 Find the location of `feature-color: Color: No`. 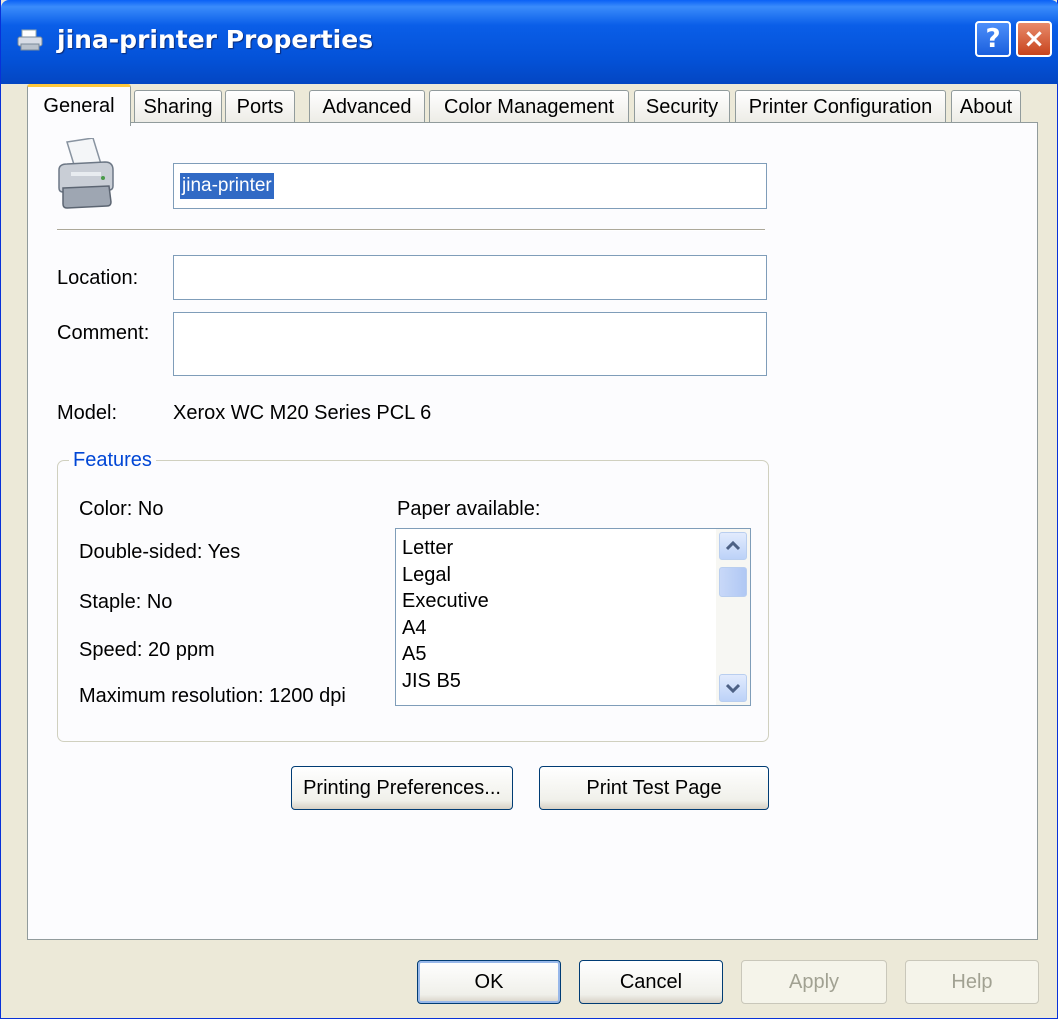

feature-color: Color: No is located at coordinates (121, 509).